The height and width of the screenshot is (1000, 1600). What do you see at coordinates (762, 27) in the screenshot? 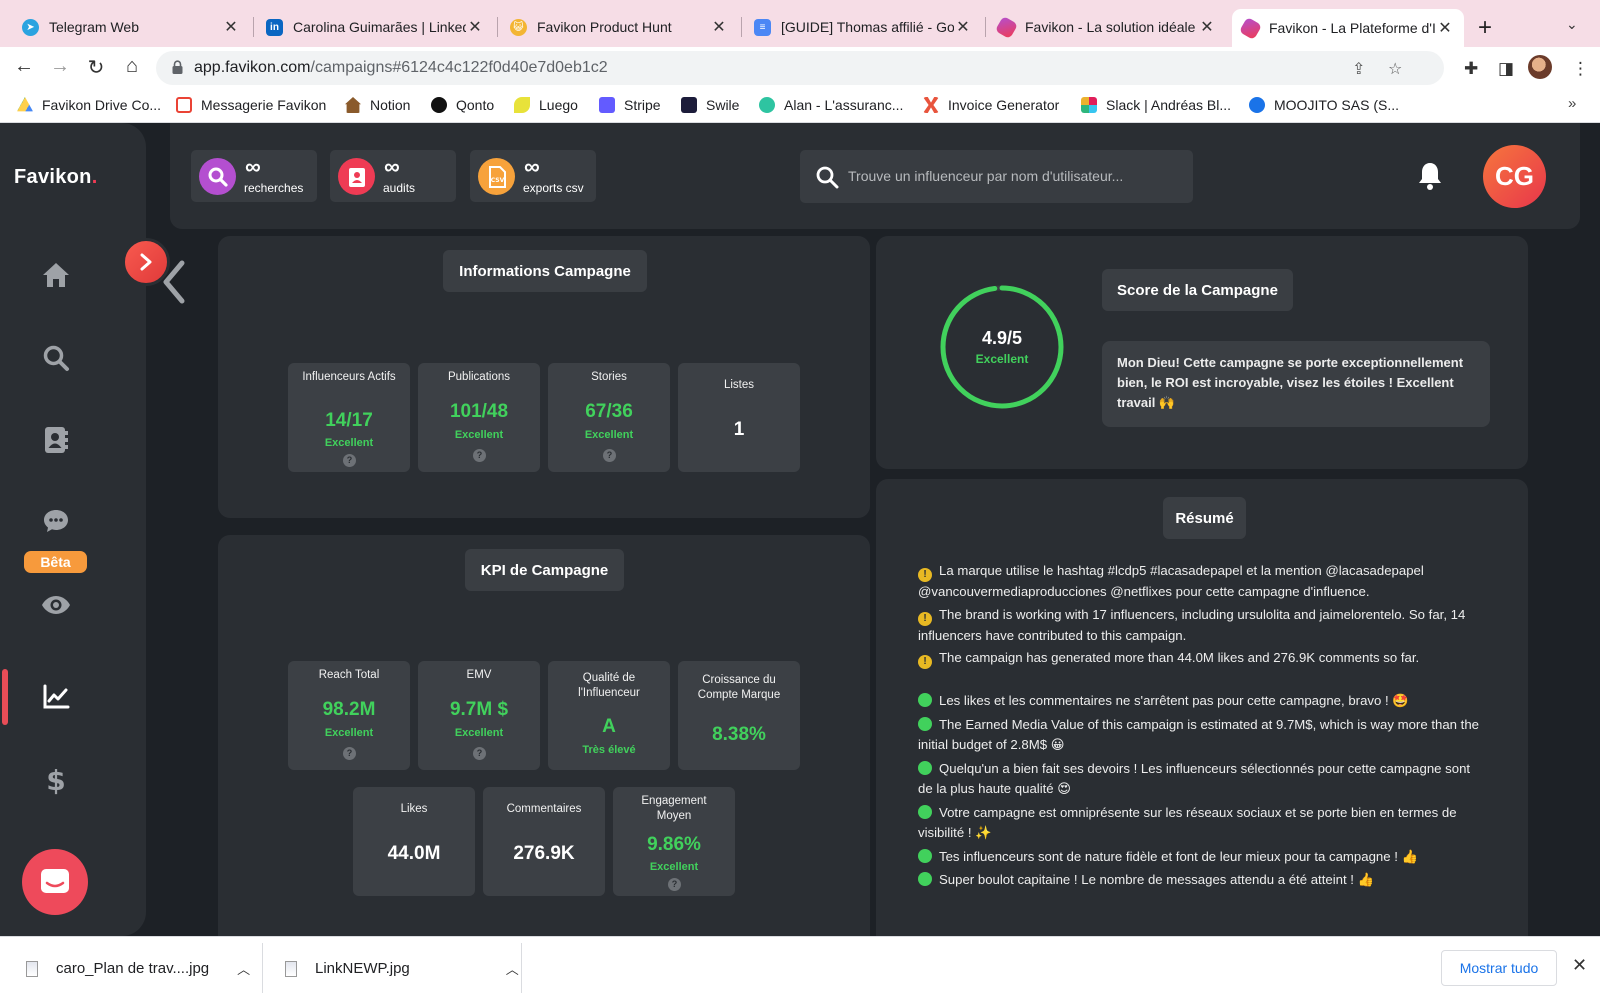
I see `google-docs-icon: ≡` at bounding box center [762, 27].